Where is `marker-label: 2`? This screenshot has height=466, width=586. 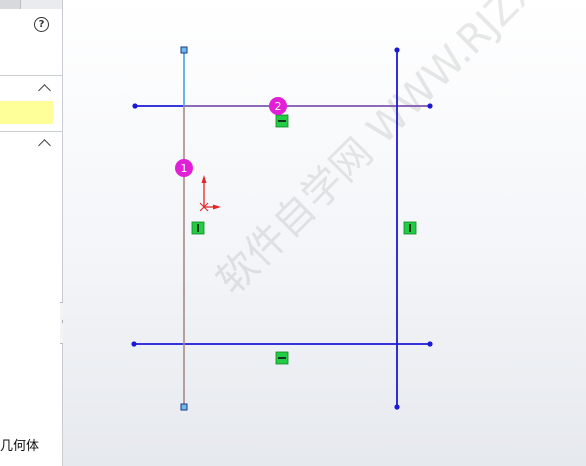
marker-label: 2 is located at coordinates (278, 106).